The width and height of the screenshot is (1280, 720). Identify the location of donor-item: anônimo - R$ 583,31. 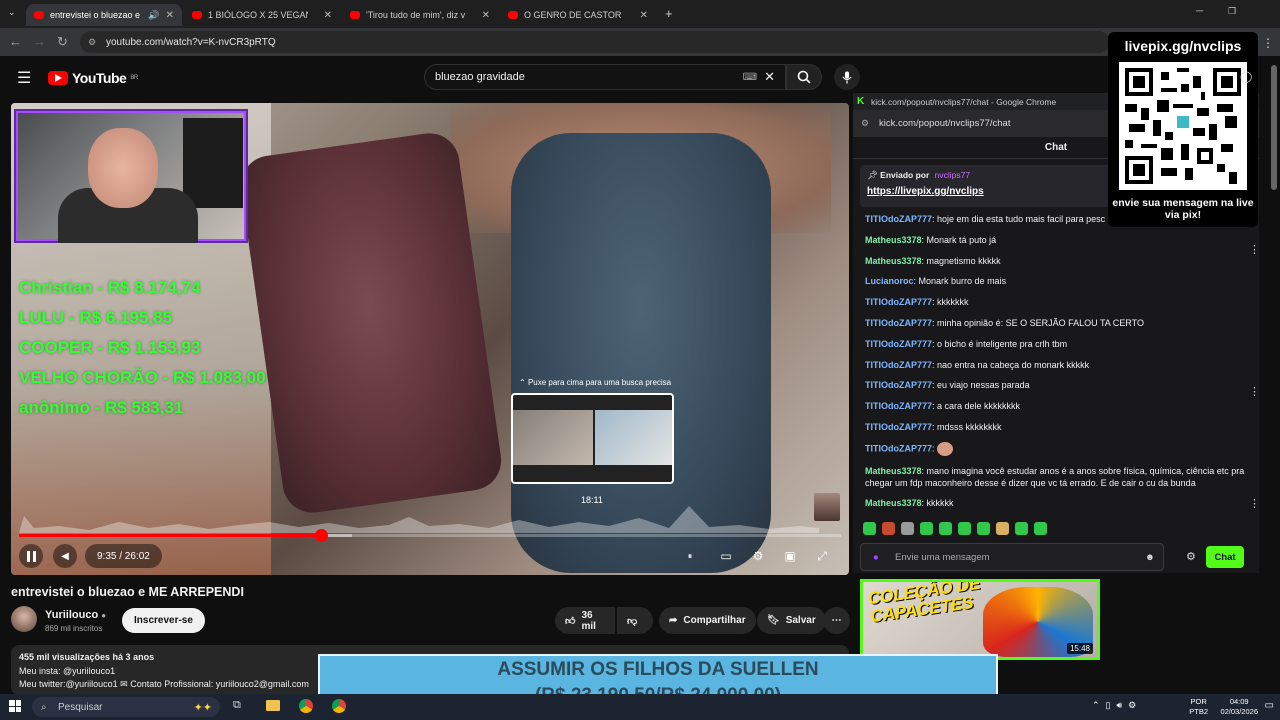
(101, 407).